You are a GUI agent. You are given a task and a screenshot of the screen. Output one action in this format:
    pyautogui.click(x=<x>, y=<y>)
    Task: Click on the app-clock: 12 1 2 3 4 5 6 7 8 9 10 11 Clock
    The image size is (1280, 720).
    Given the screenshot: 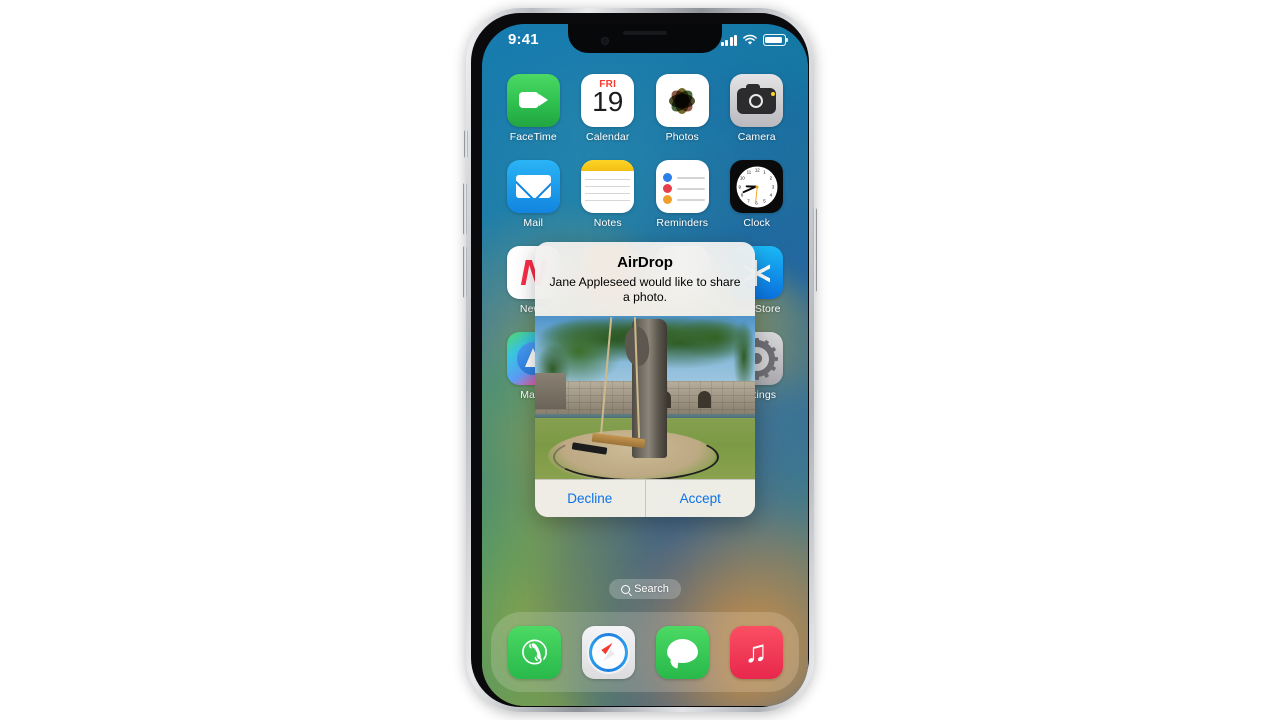 What is the action you would take?
    pyautogui.click(x=757, y=194)
    